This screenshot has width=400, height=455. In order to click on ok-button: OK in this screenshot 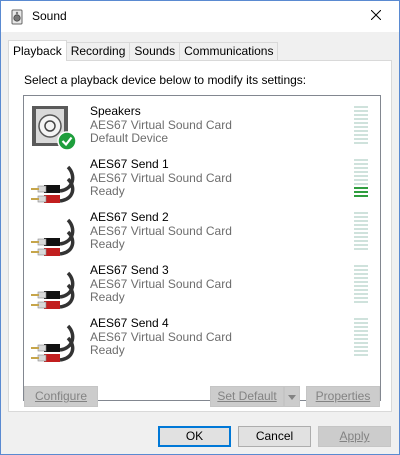, I will do `click(194, 436)`.